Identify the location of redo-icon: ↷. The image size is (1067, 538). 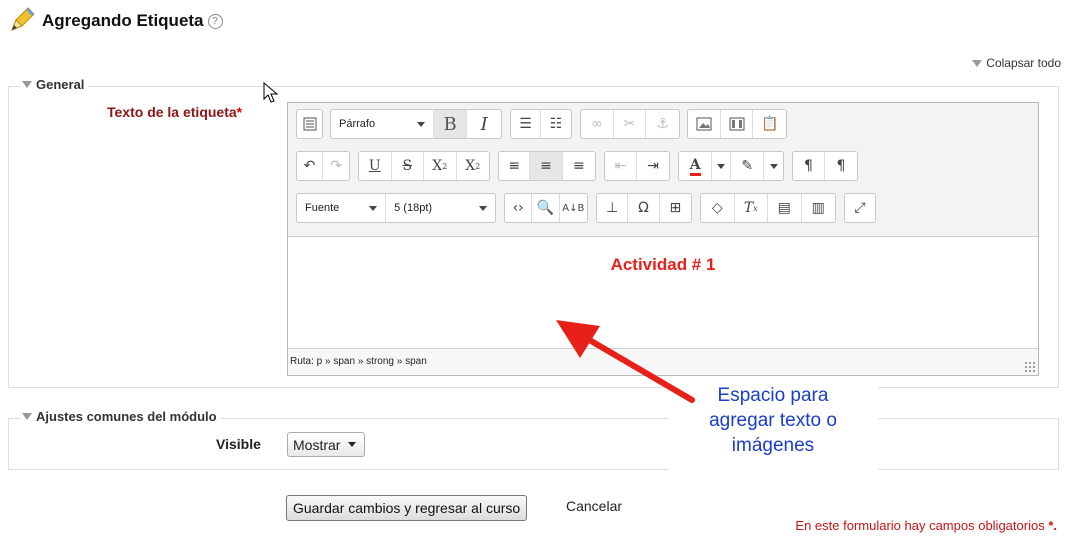
(336, 166).